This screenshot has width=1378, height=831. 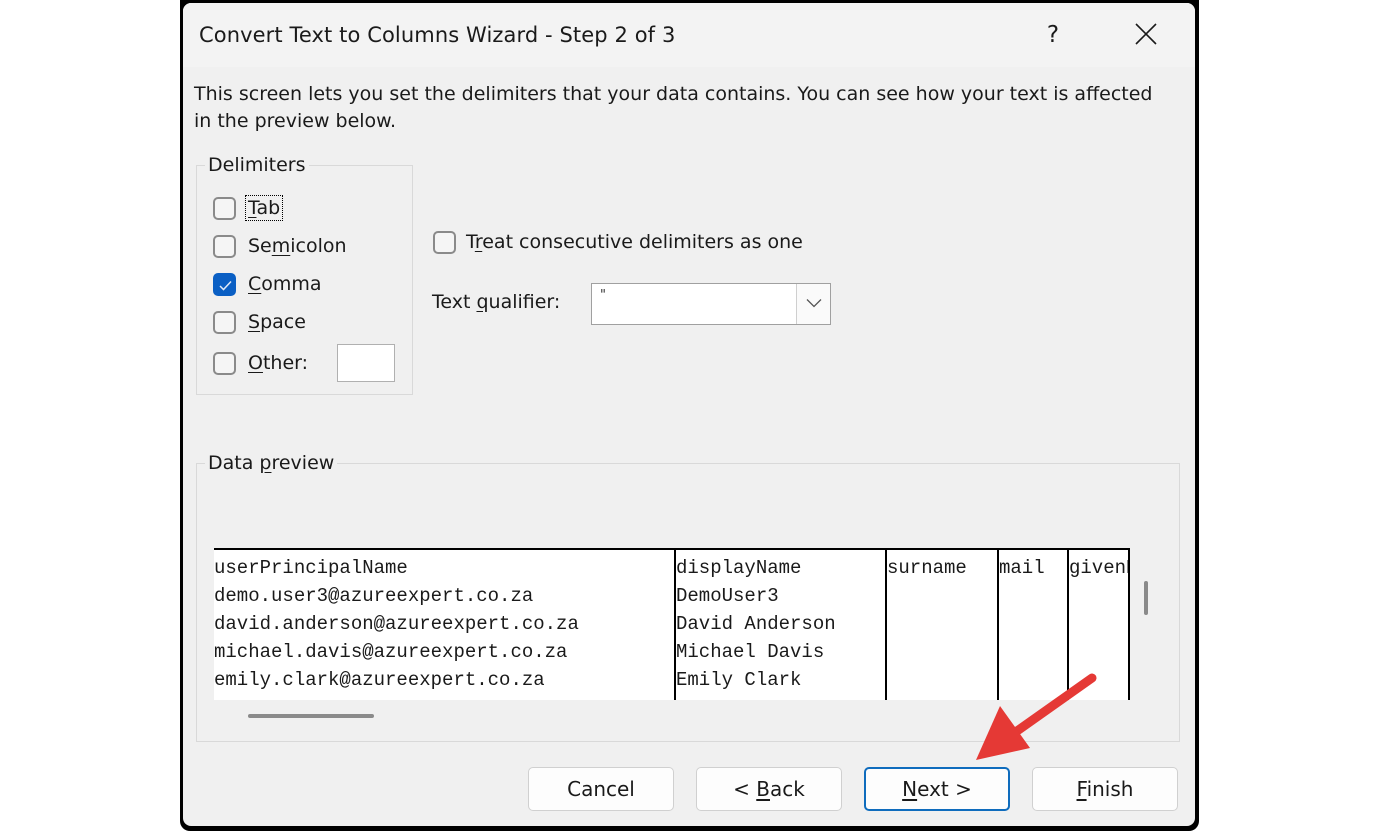 I want to click on other-delimiter-input, so click(x=366, y=363).